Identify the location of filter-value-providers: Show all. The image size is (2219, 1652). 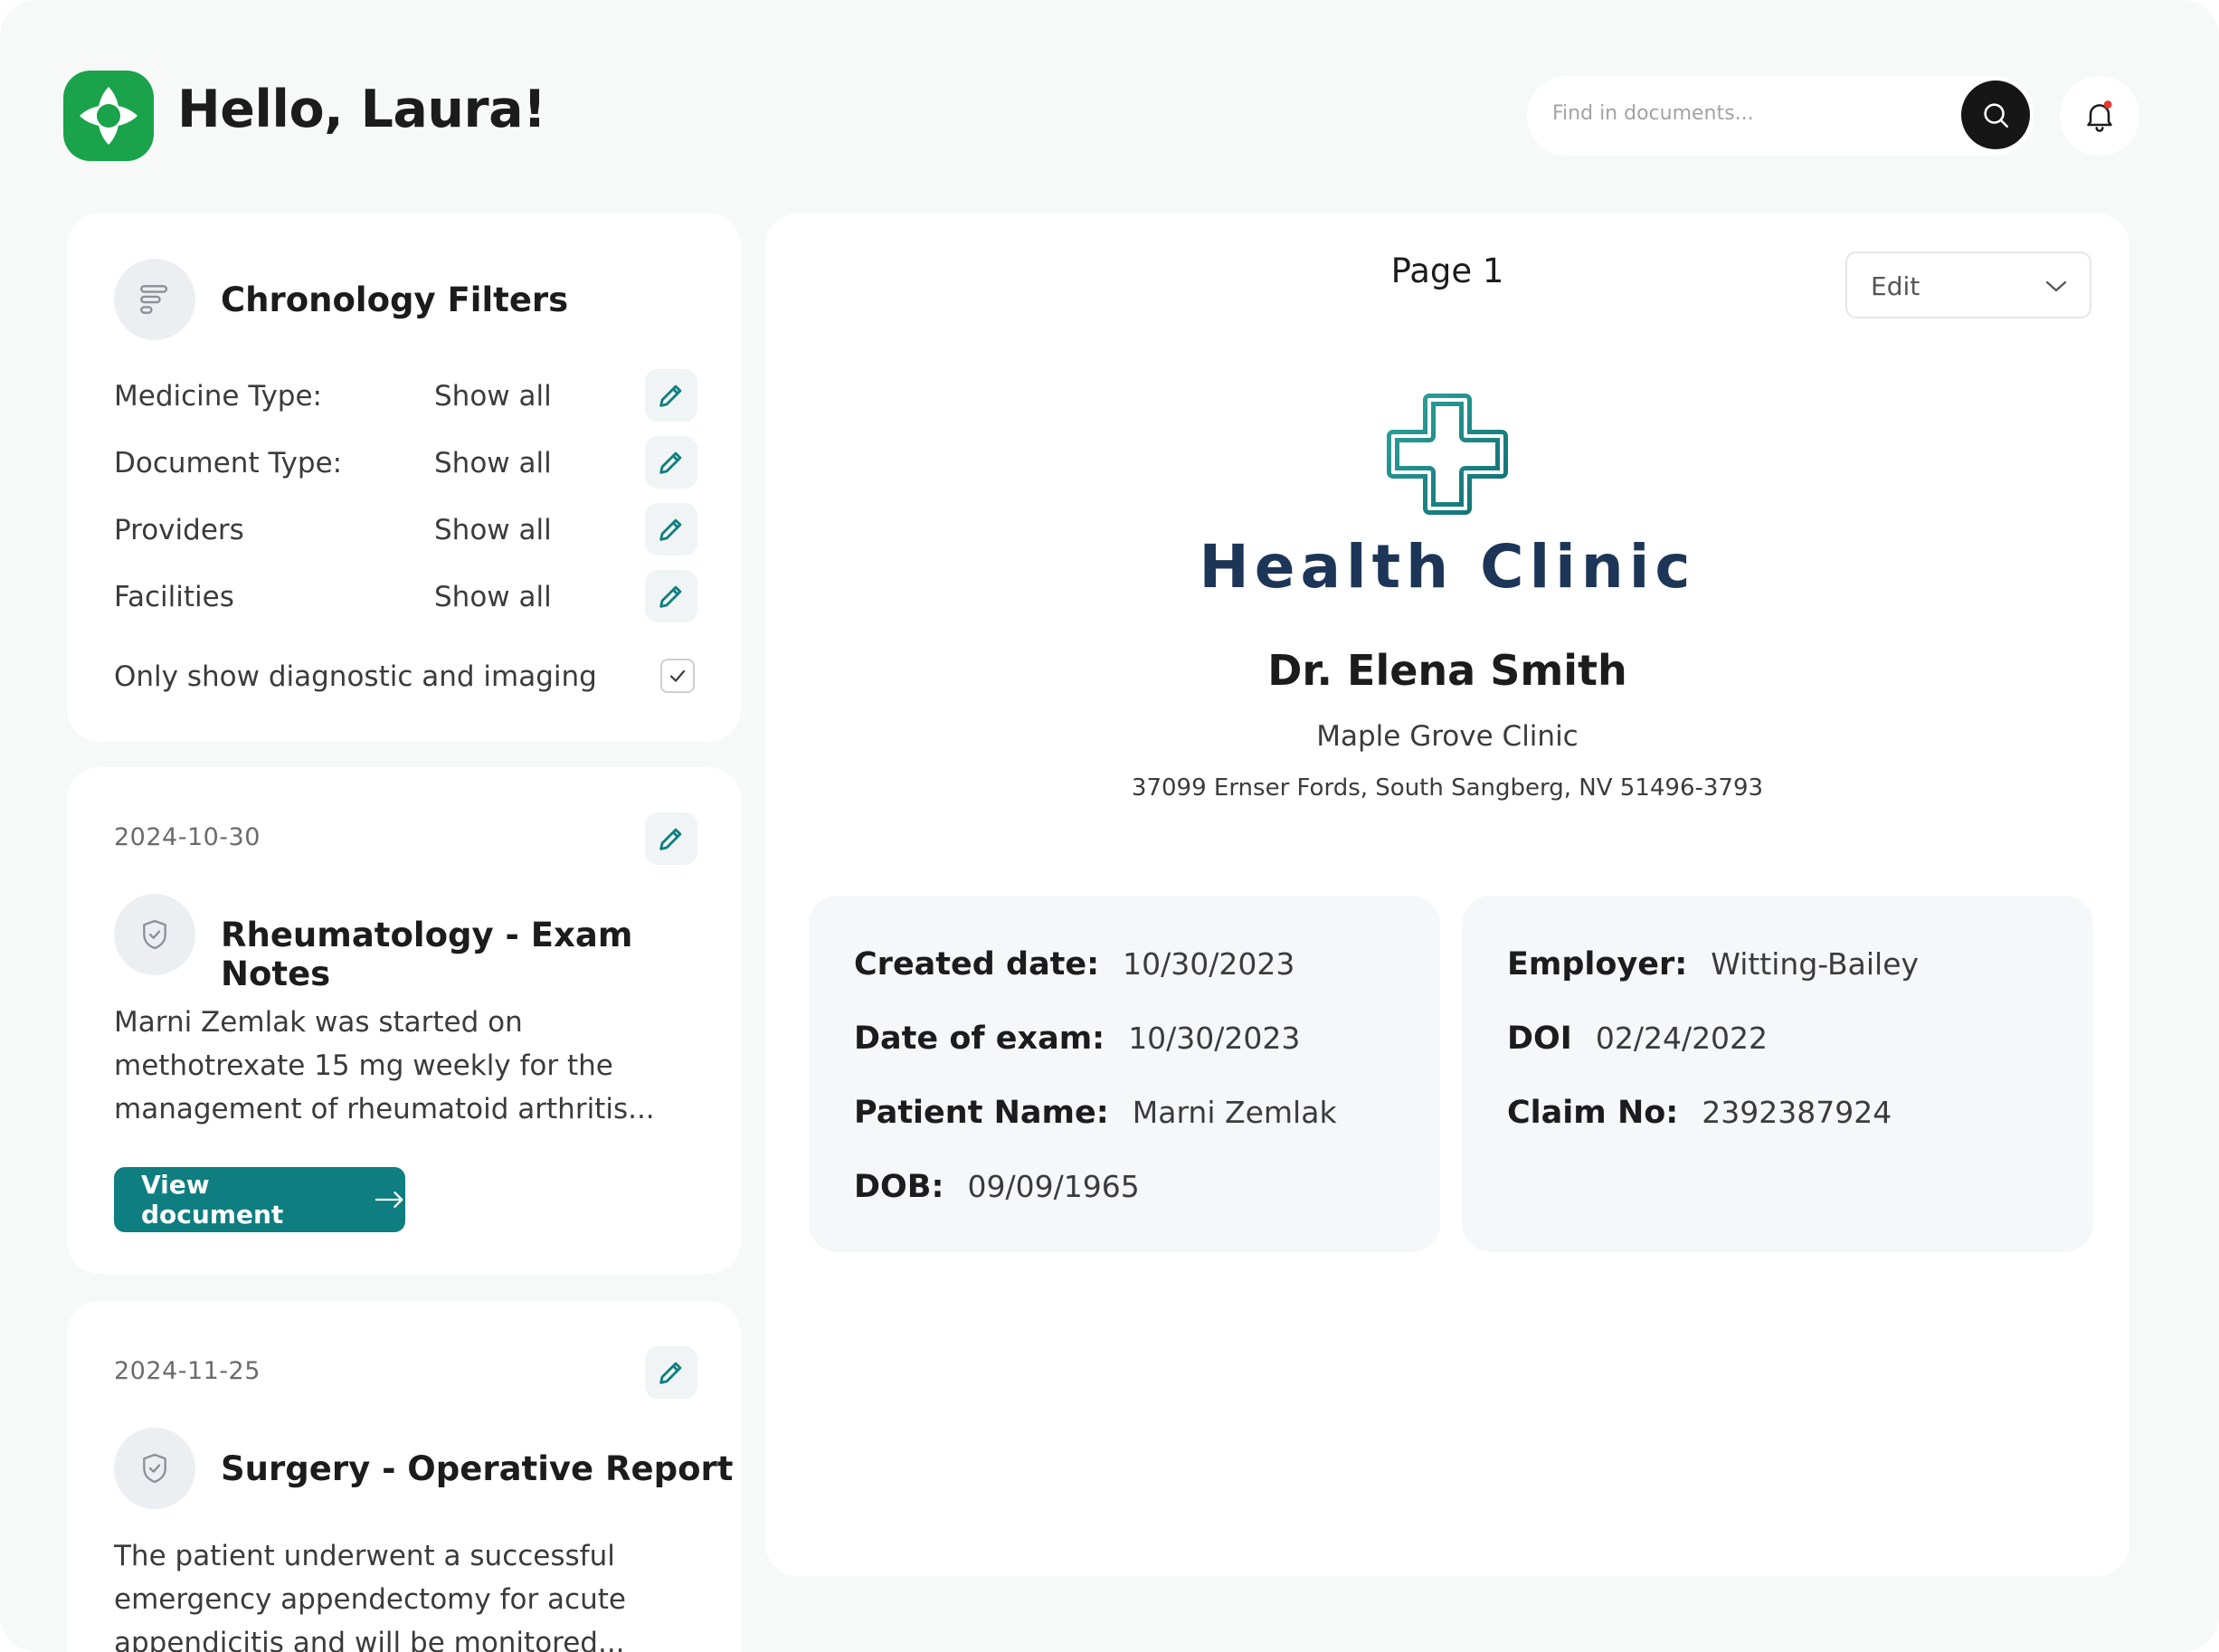
(493, 530).